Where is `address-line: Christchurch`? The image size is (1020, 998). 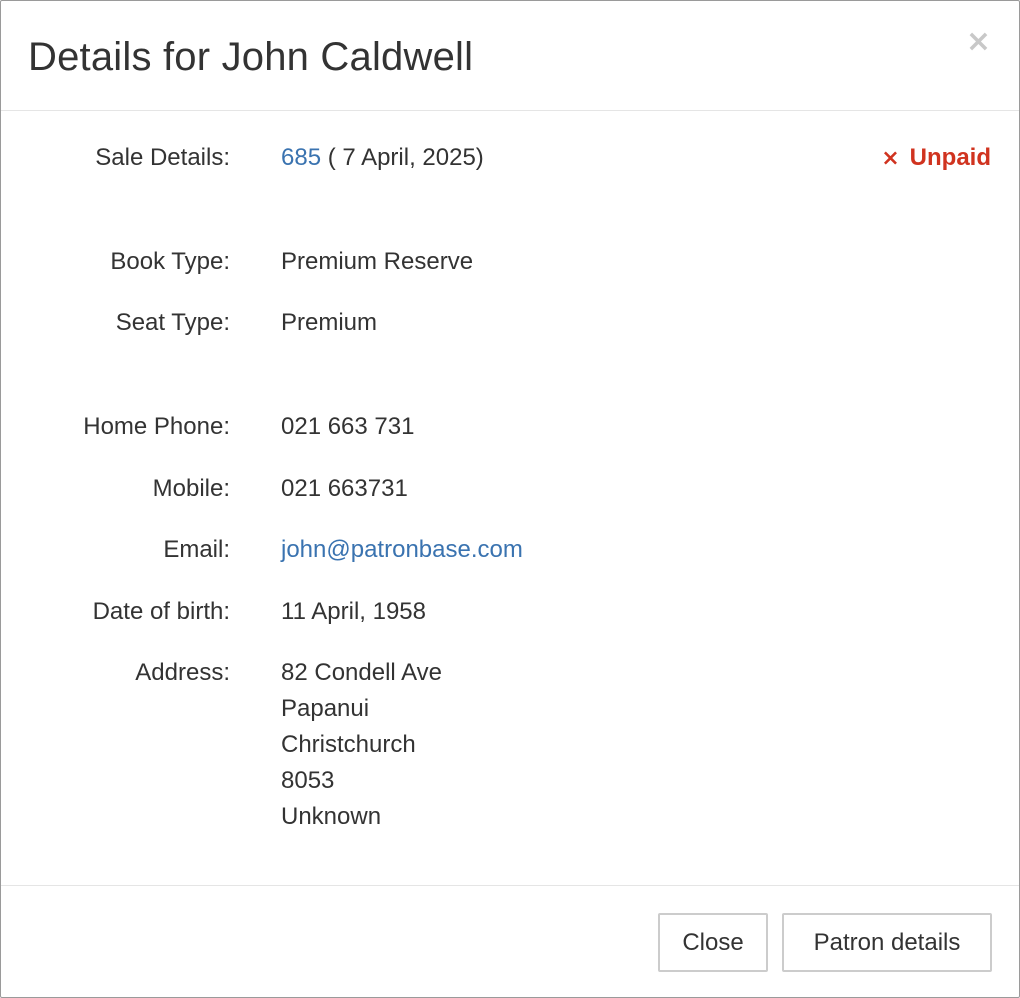 address-line: Christchurch is located at coordinates (348, 744).